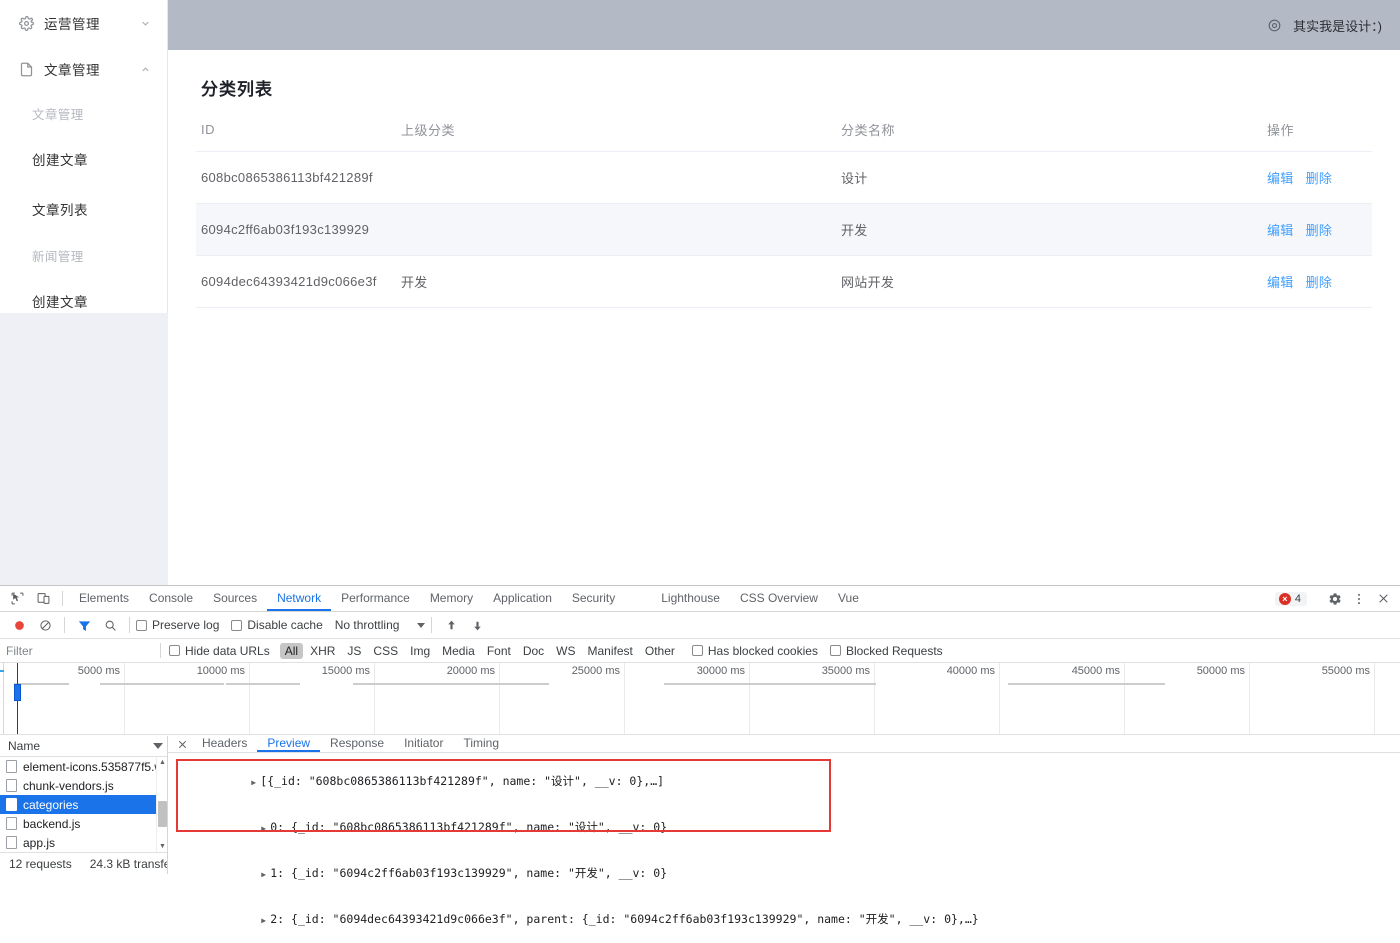 The image size is (1400, 943). I want to click on preserve-log-checkbox: Preserve log, so click(177, 625).